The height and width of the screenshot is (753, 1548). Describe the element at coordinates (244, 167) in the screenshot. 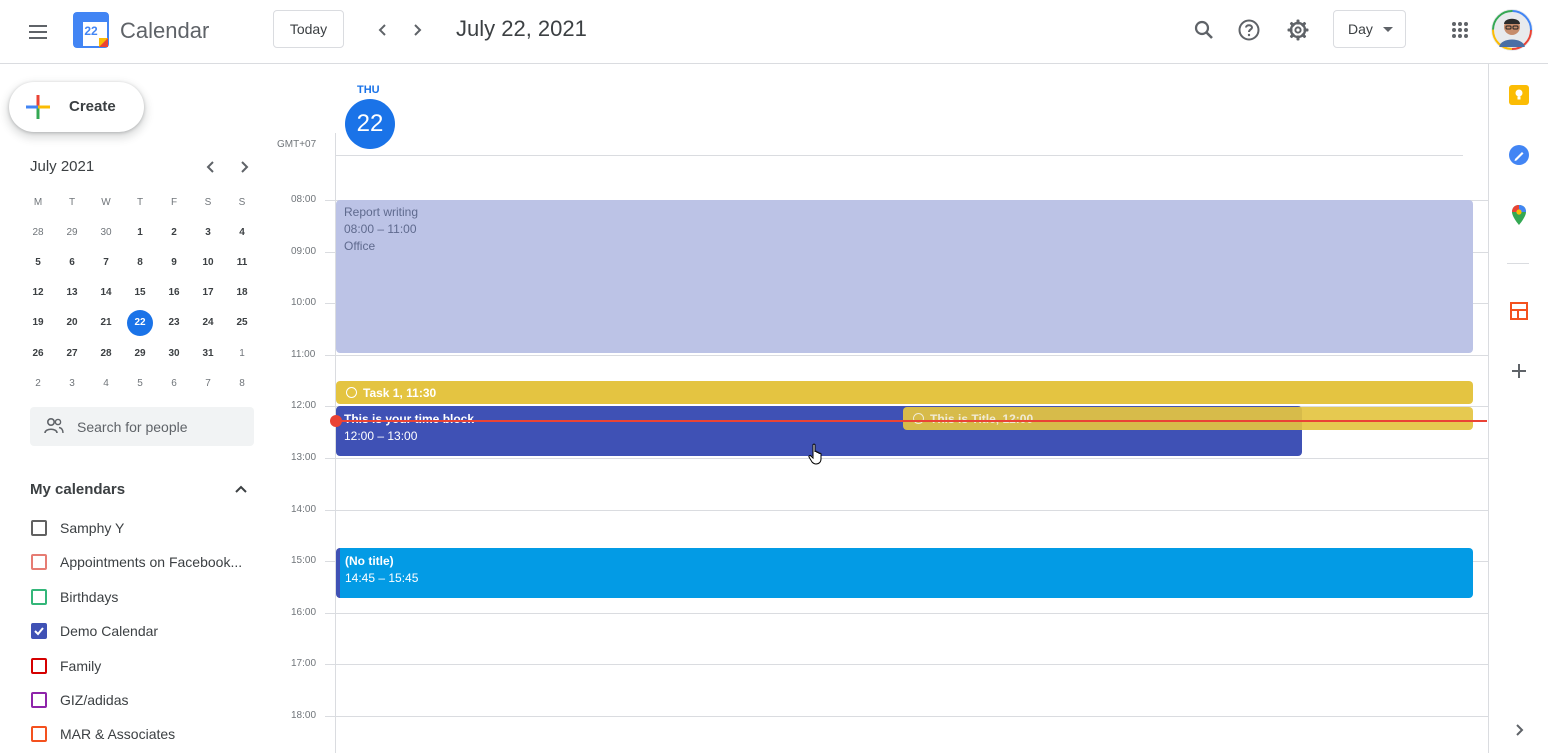

I see `mini-calendar-next-icon` at that location.